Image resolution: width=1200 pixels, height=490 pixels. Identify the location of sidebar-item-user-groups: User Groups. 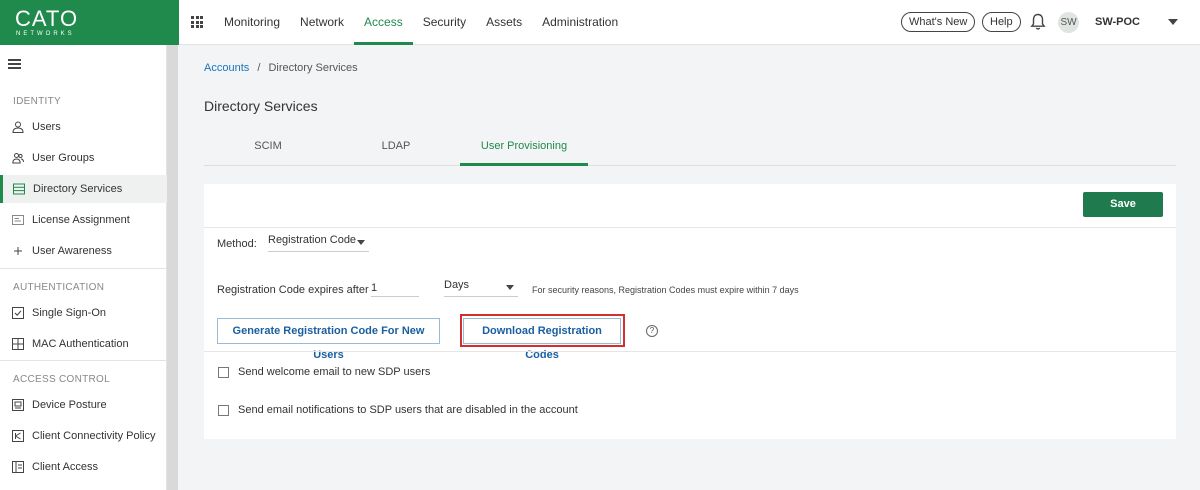
(83, 158).